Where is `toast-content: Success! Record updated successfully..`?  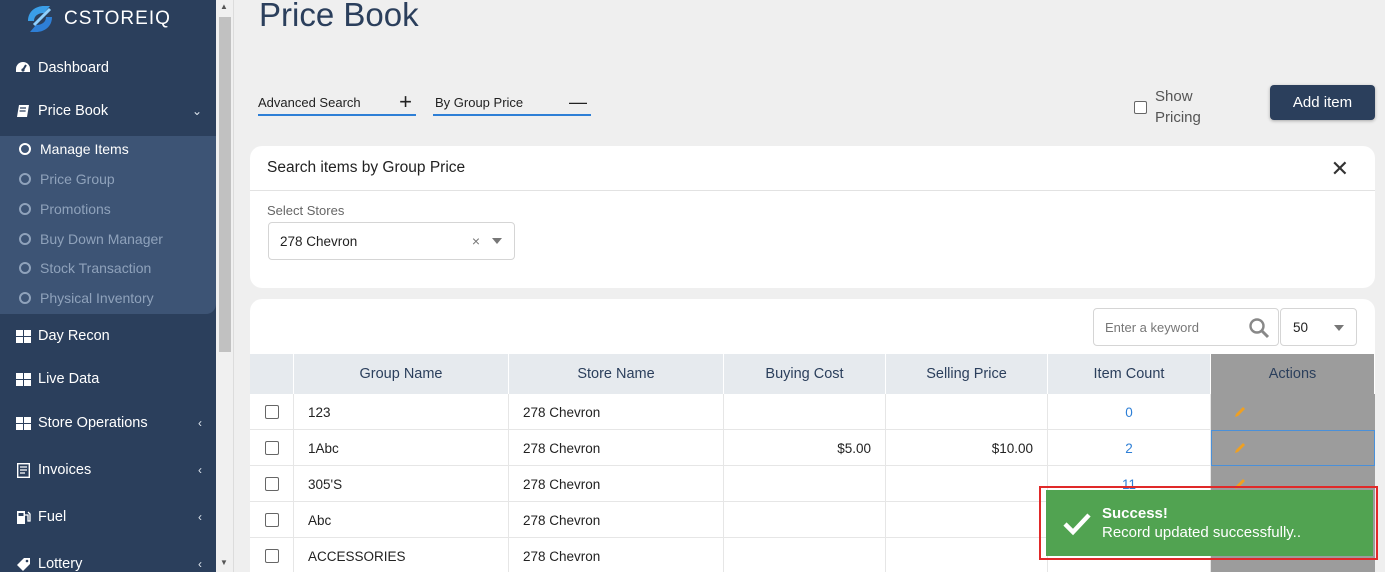 toast-content: Success! Record updated successfully.. is located at coordinates (1201, 523).